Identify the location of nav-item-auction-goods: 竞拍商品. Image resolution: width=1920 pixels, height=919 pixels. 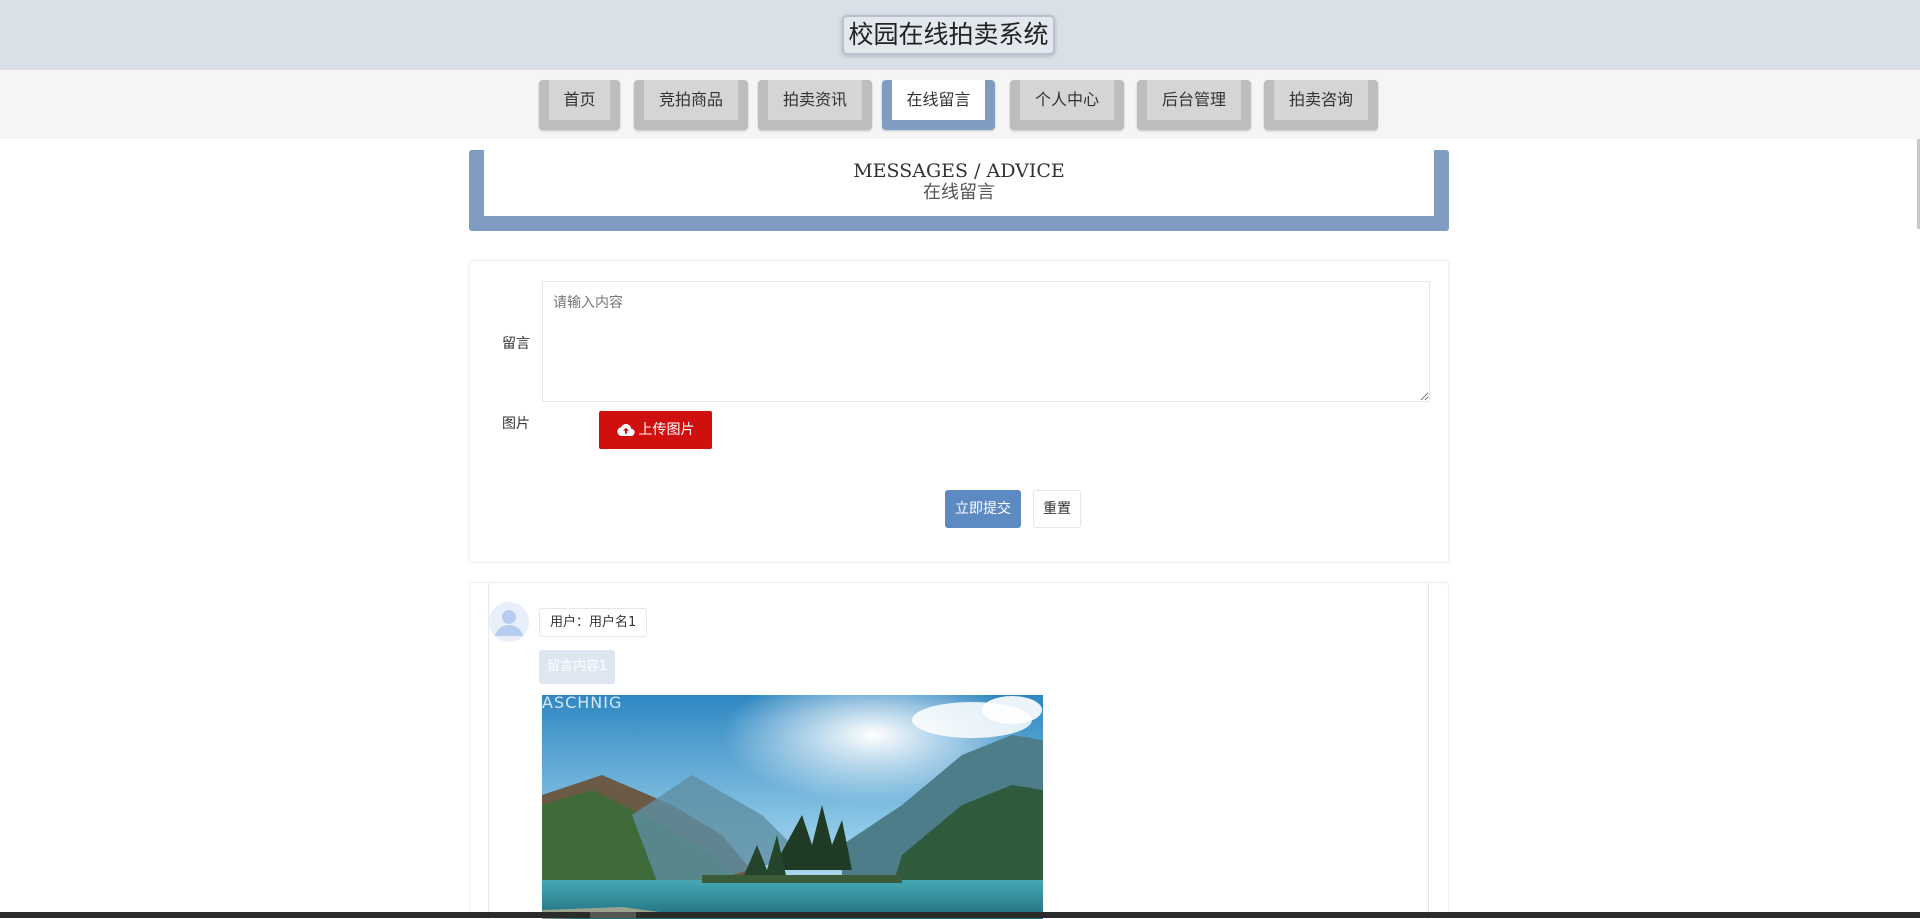
(691, 105).